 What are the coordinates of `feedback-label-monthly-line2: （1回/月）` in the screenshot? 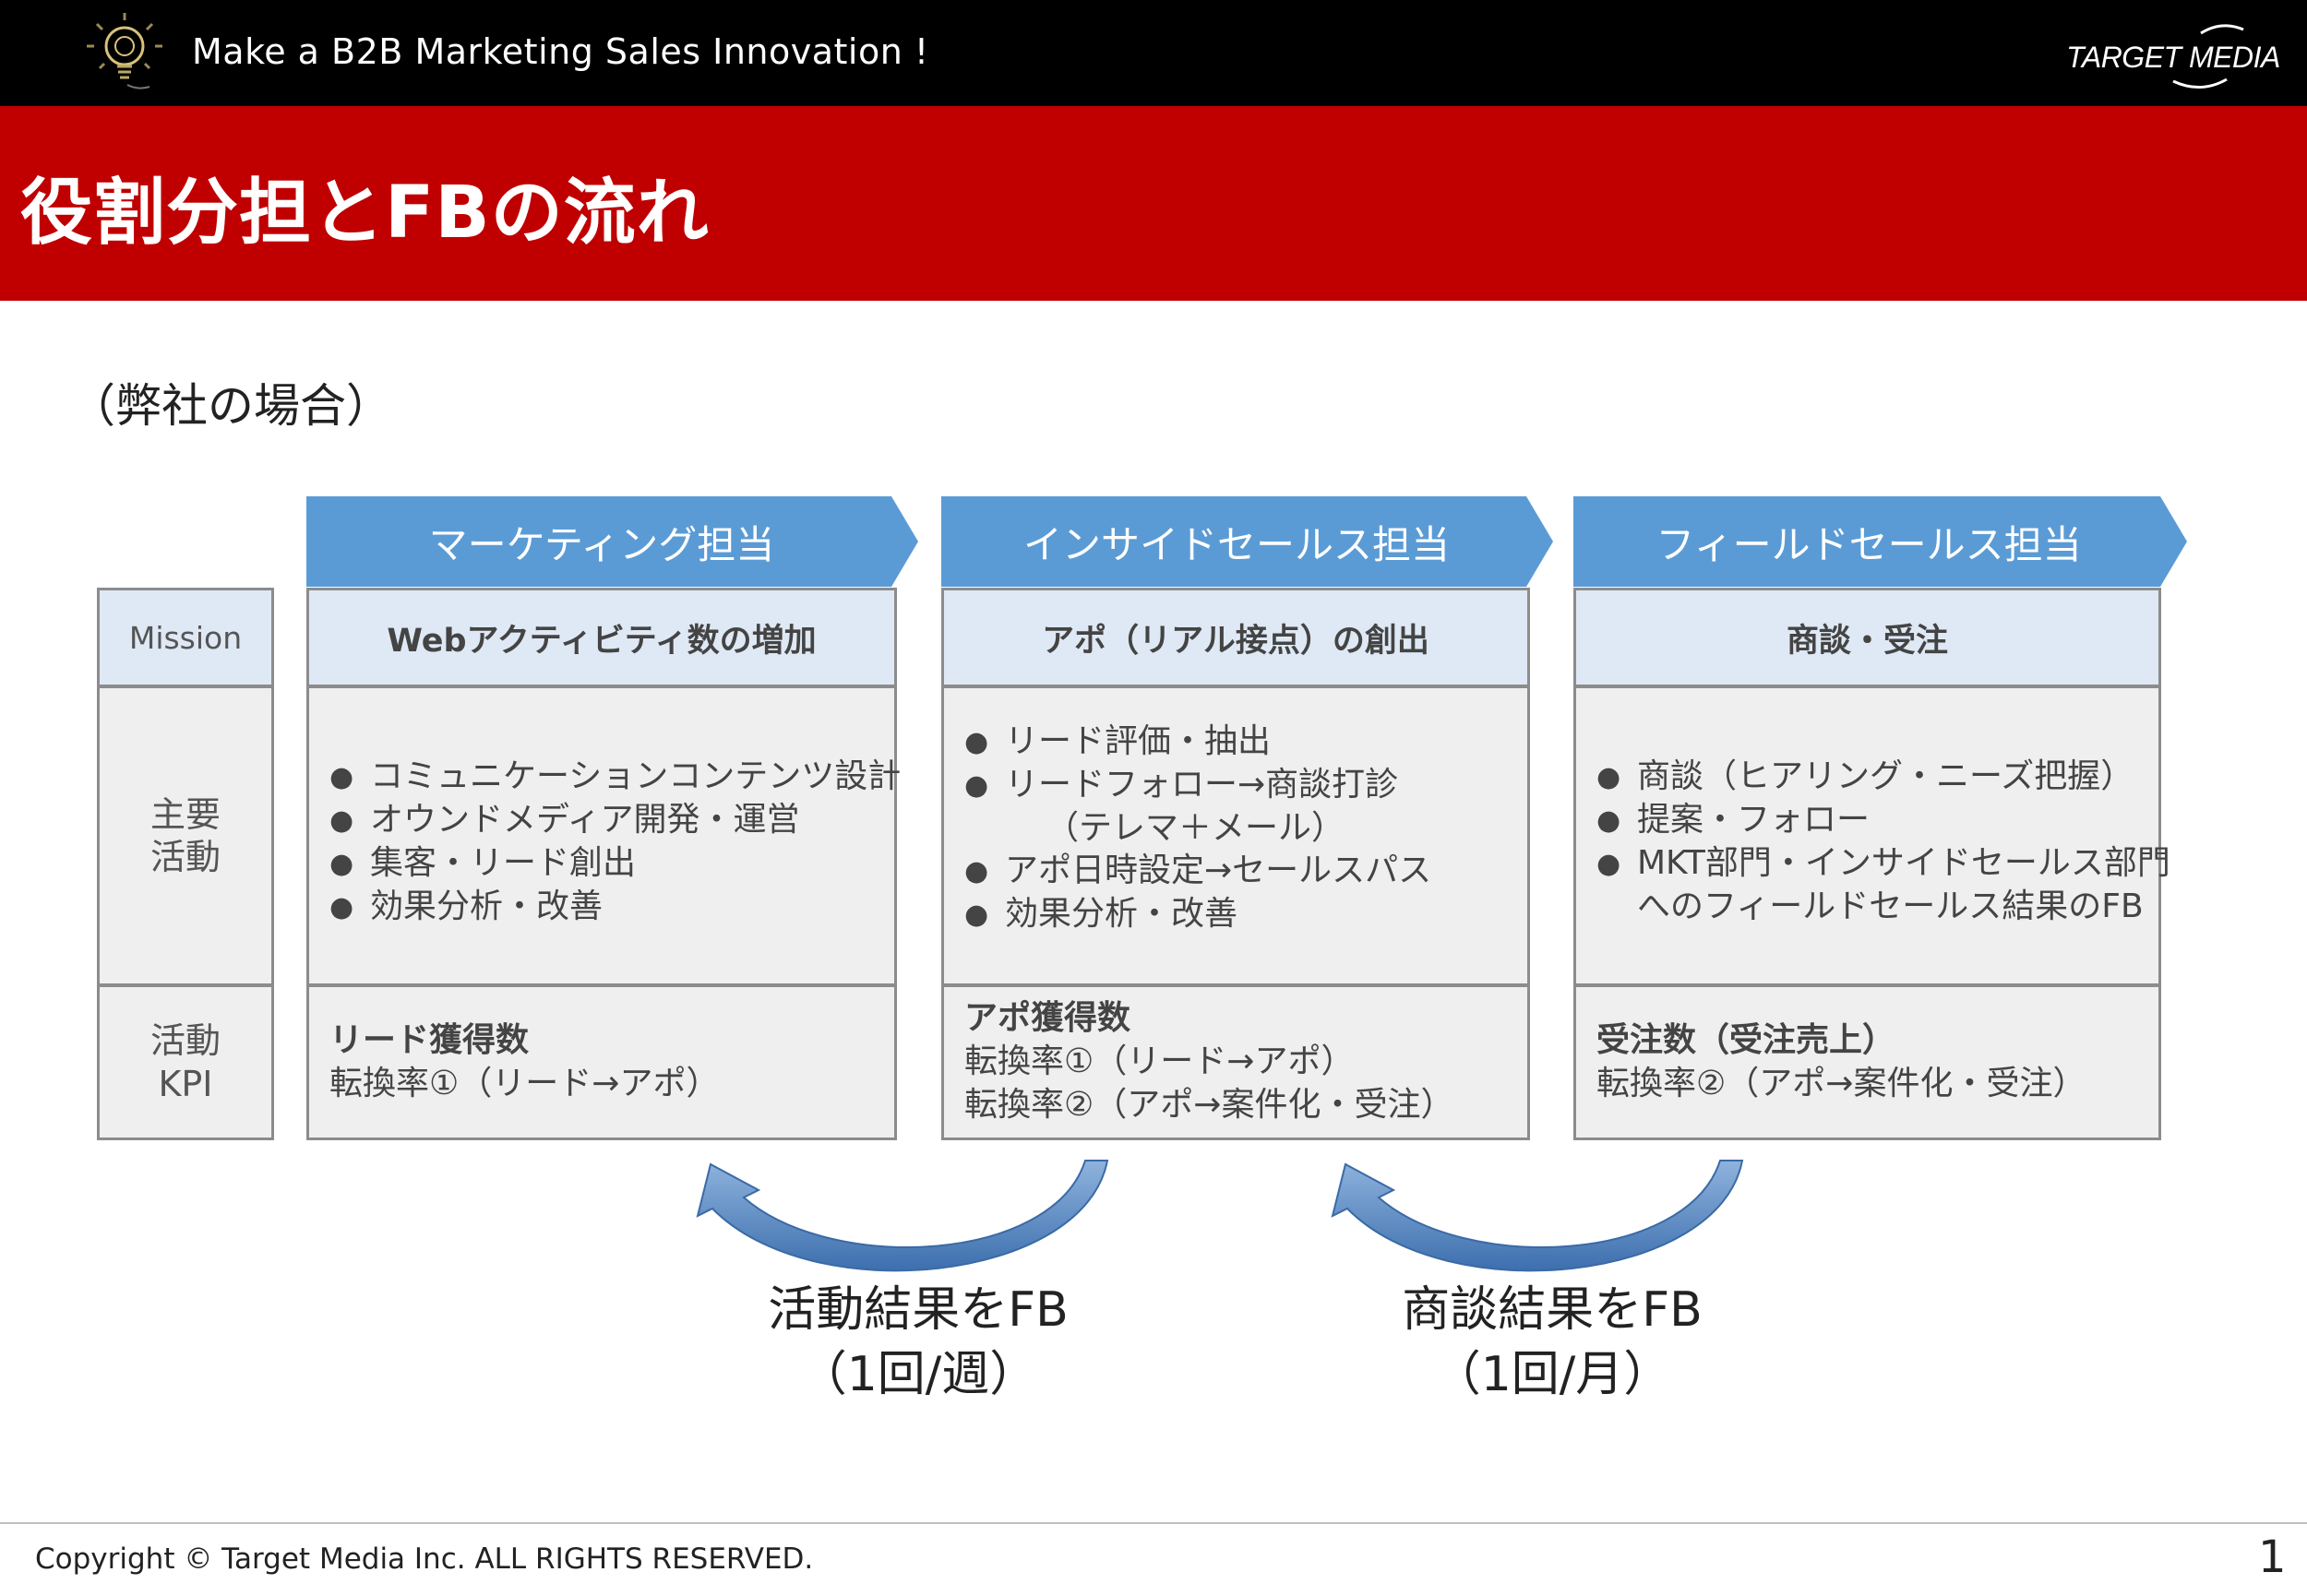 It's located at (1552, 1375).